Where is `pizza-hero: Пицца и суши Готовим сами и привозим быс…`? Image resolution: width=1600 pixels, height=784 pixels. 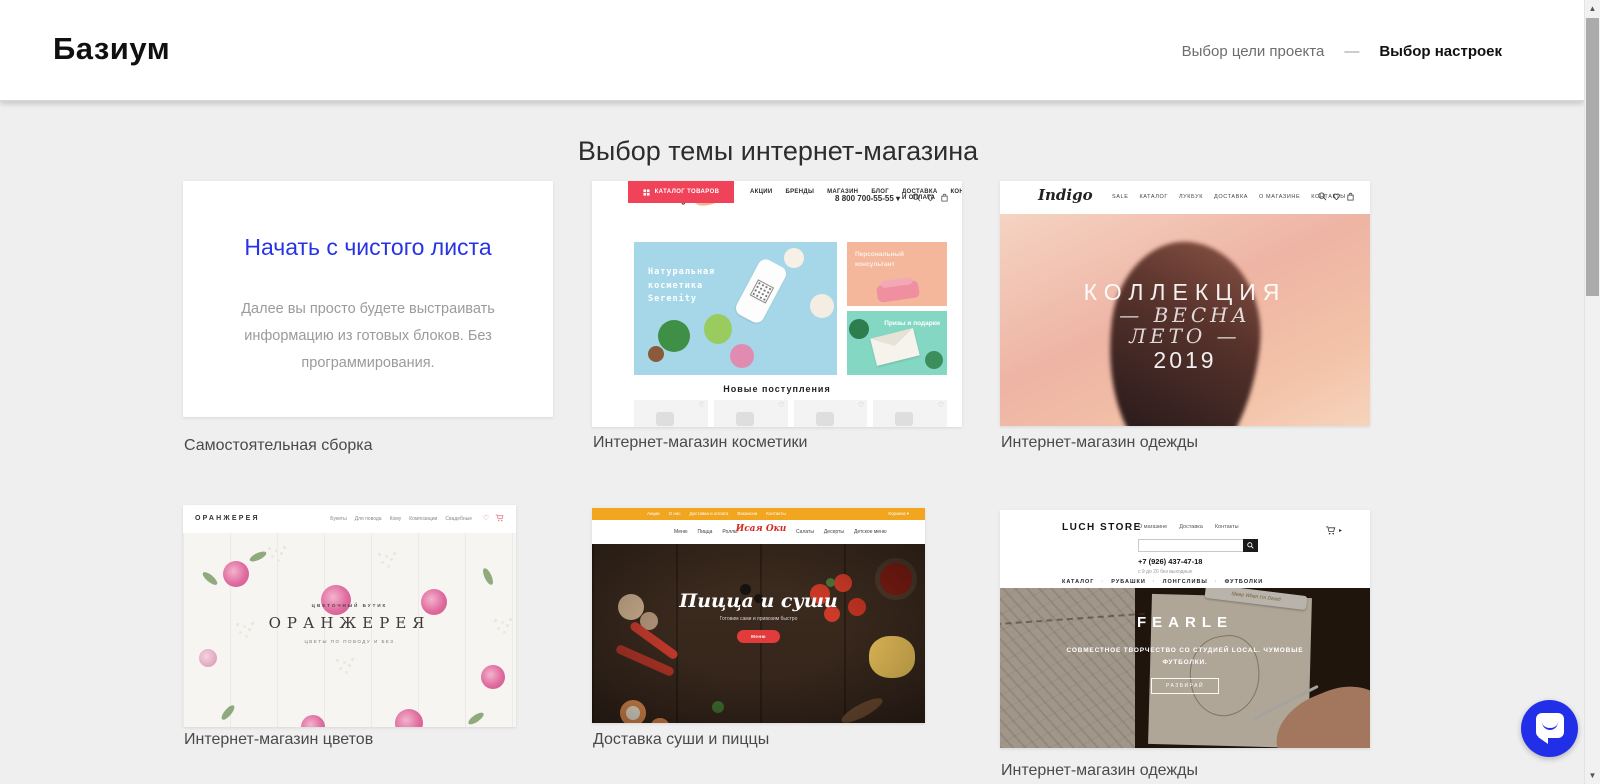
pizza-hero: Пицца и суши Готовим сами и привозим быс… is located at coordinates (758, 633).